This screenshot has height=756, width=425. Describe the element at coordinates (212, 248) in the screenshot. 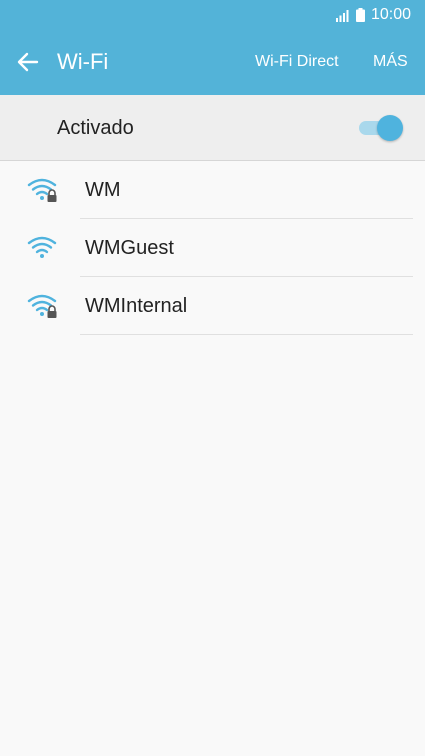

I see `network-item-wmguest: WMGuest` at that location.